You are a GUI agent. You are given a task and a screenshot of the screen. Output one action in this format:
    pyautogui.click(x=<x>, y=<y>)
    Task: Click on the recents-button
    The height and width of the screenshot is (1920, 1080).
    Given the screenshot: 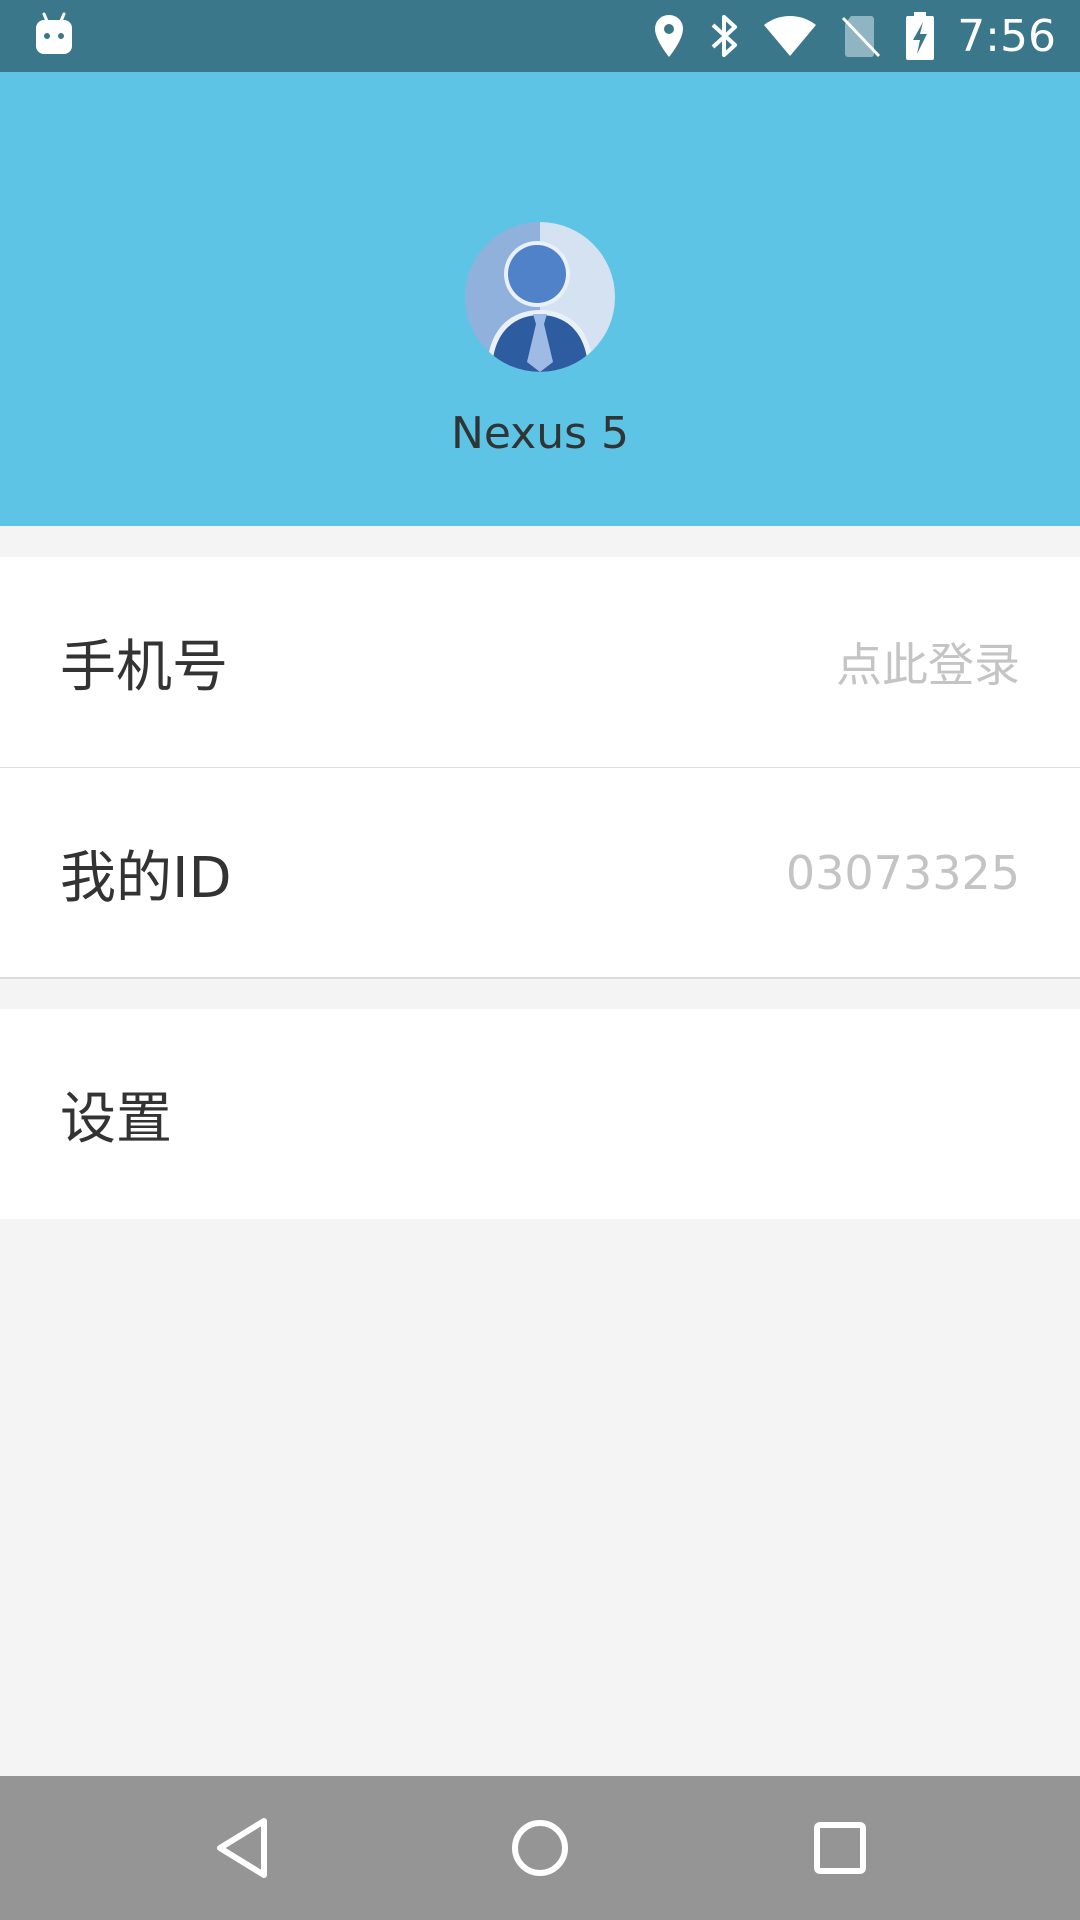 What is the action you would take?
    pyautogui.click(x=840, y=1848)
    